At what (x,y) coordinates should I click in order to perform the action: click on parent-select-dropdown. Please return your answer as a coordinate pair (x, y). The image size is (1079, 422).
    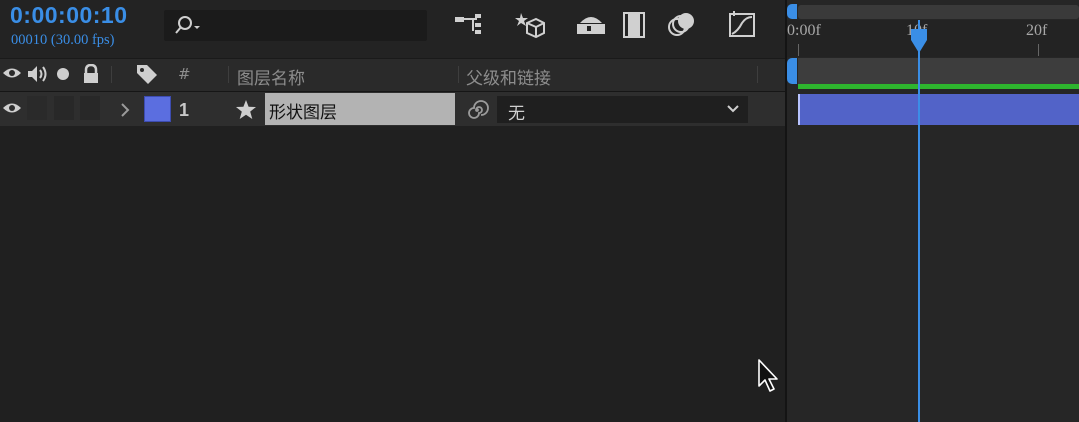
    Looking at the image, I should click on (622, 109).